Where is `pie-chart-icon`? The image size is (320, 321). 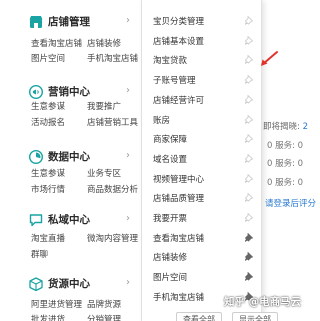
pie-chart-icon is located at coordinates (36, 157).